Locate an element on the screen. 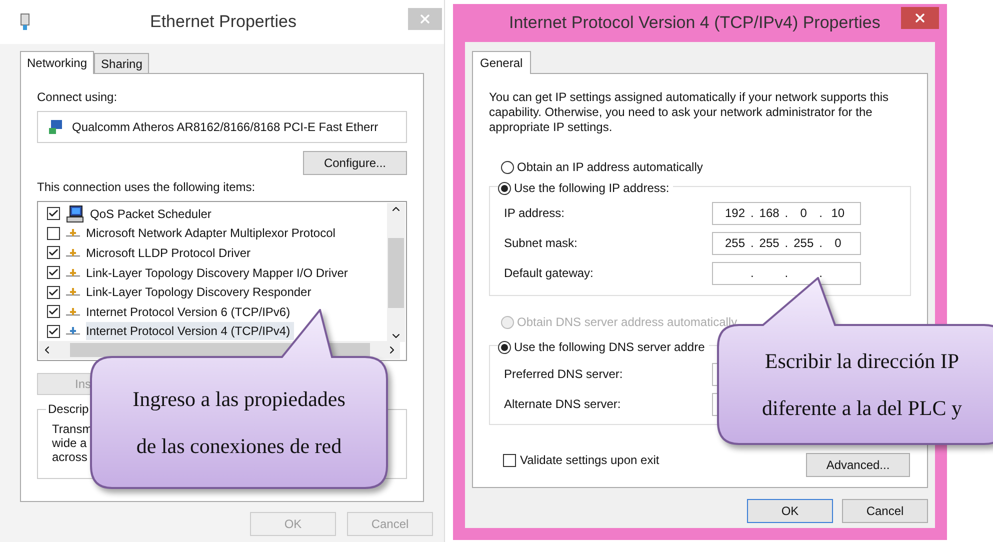 The image size is (993, 542). list-item: Link-Layer Topology Discovery Responder is located at coordinates (181, 292).